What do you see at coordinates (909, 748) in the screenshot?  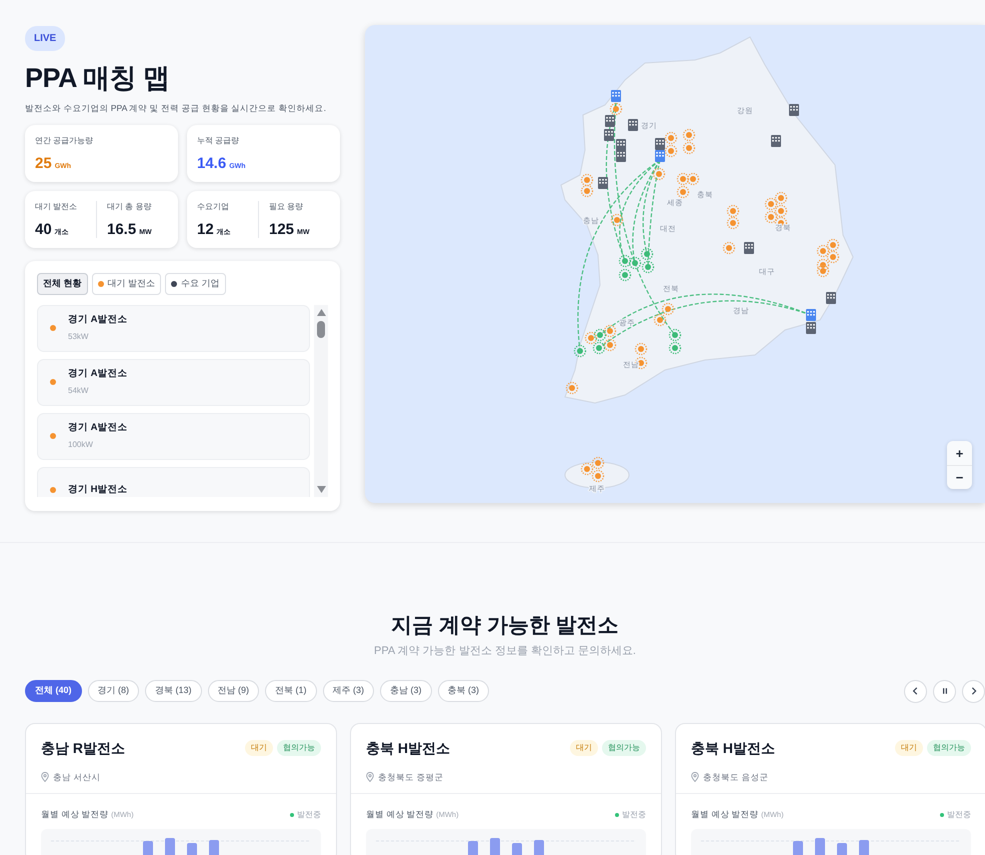 I see `status-tag: 대기` at bounding box center [909, 748].